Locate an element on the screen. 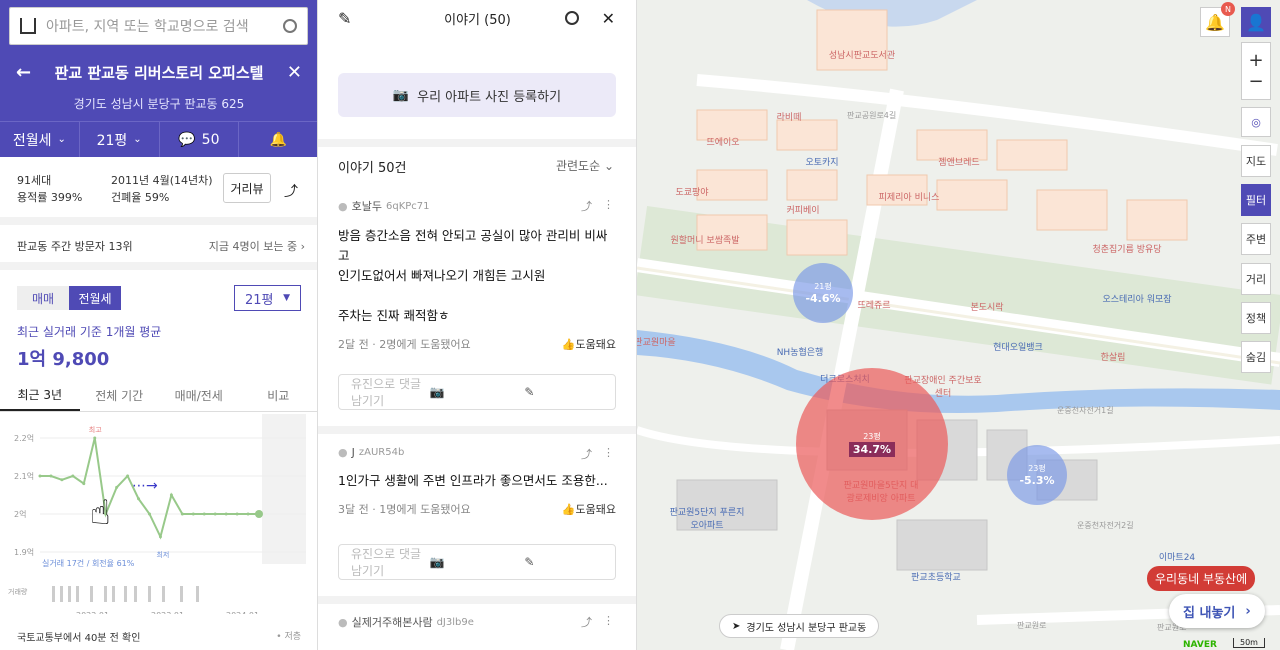  map-control-3: 거리 is located at coordinates (1256, 279).